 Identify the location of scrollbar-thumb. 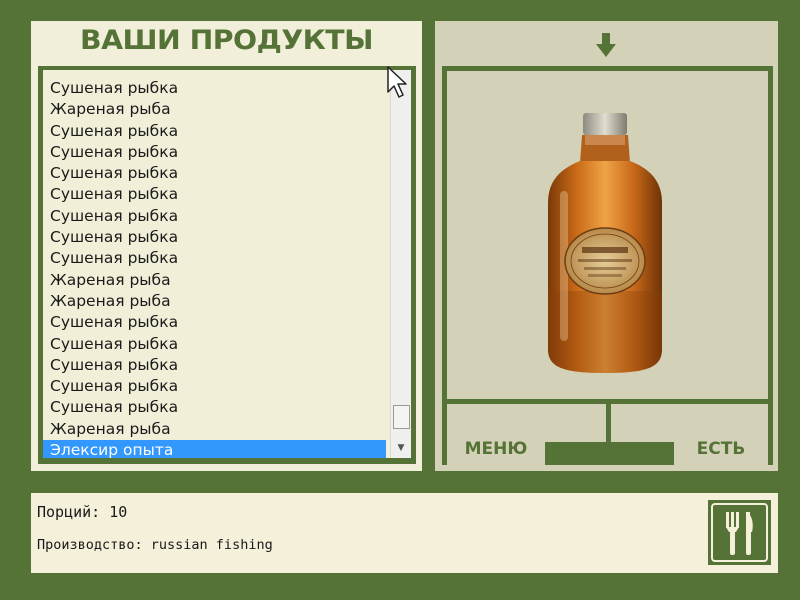
(401, 417).